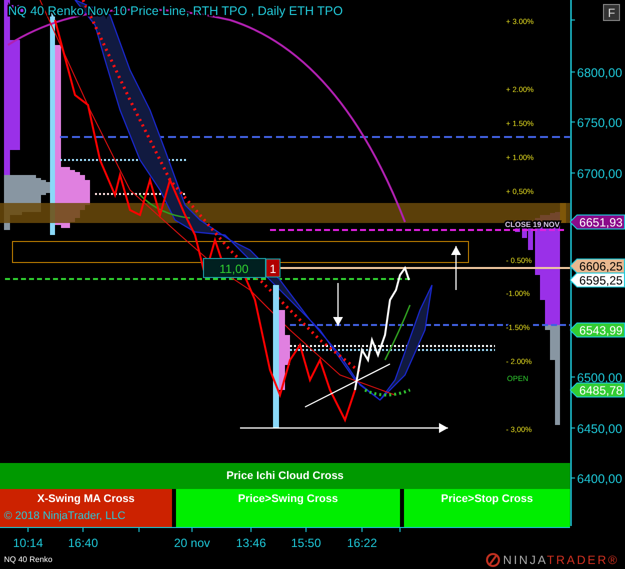 The width and height of the screenshot is (625, 569). I want to click on signal-label: Price>Swing Cross, so click(288, 499).